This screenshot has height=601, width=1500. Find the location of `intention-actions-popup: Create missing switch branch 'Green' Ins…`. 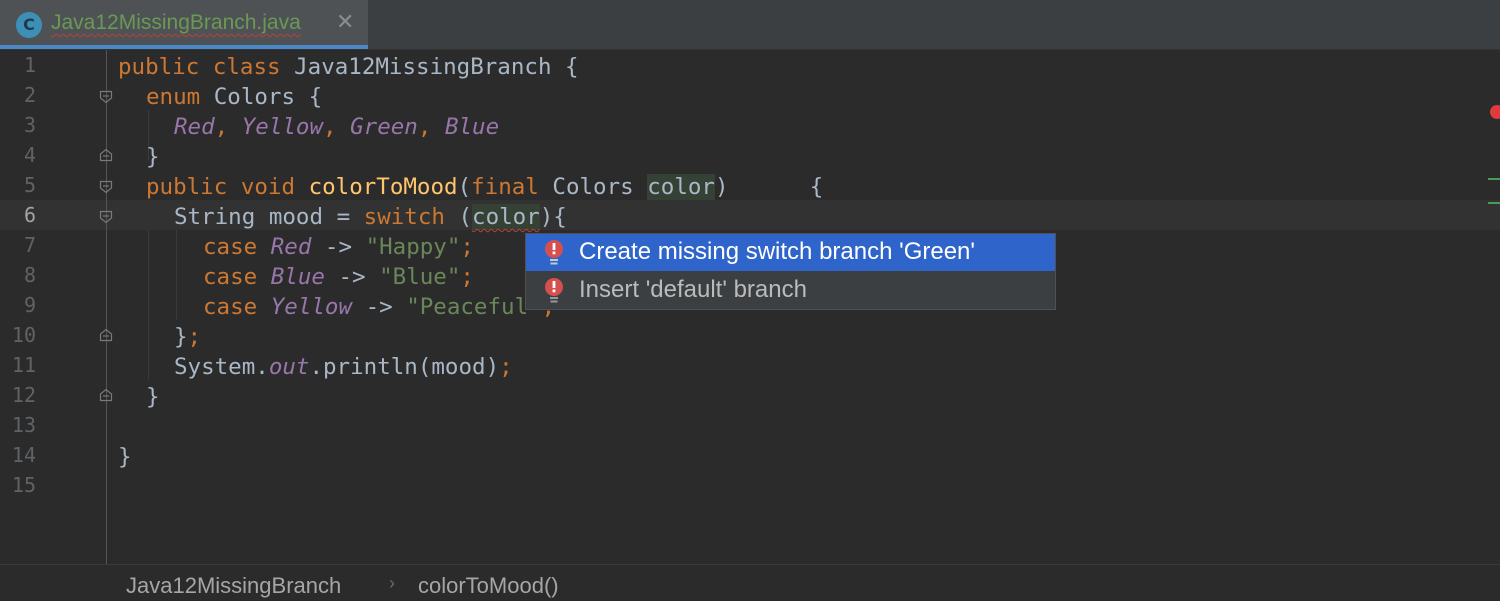

intention-actions-popup: Create missing switch branch 'Green' Ins… is located at coordinates (790, 271).